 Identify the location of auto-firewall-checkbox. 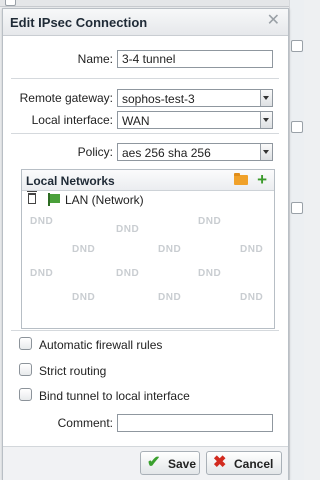
(25, 343).